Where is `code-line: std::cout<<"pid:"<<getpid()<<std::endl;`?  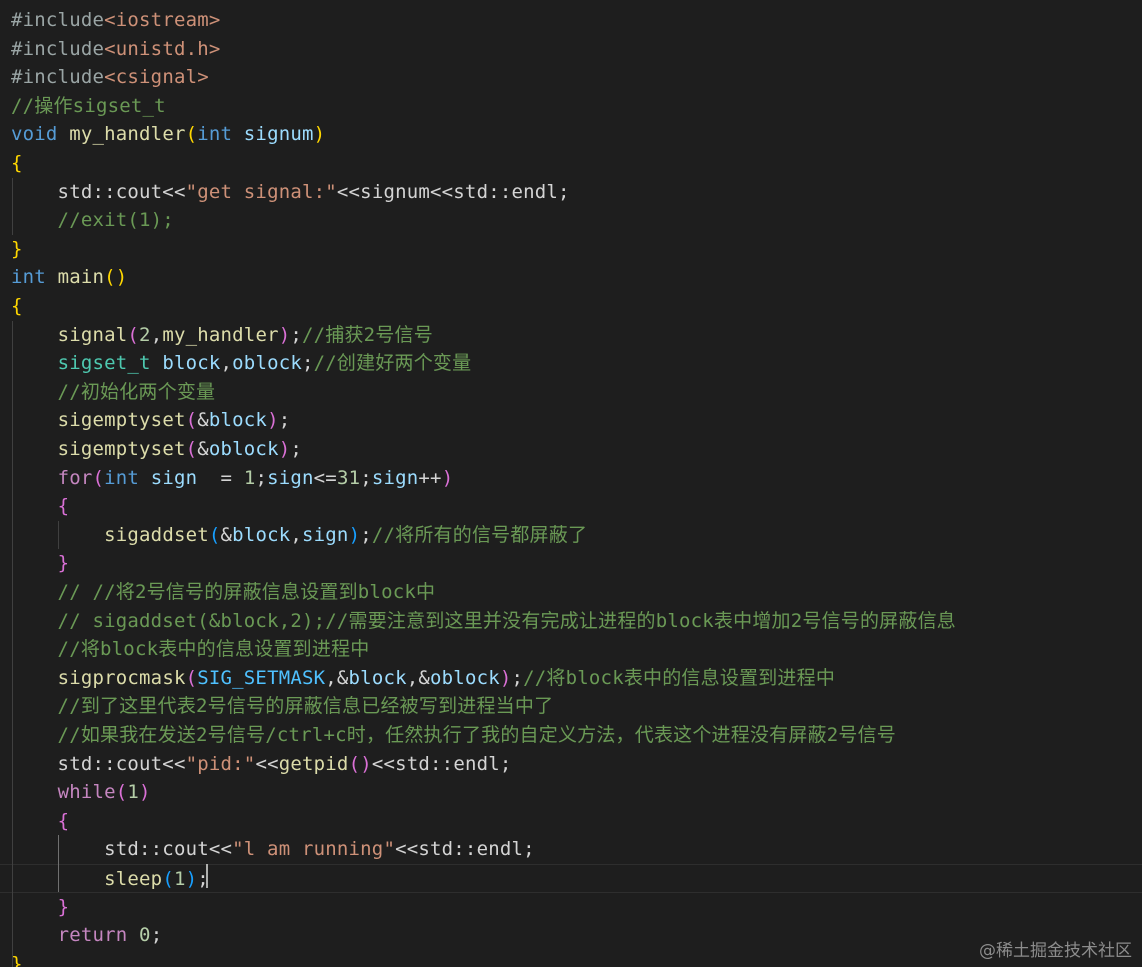 code-line: std::cout<<"pid:"<<getpid()<<std::endl; is located at coordinates (571, 764).